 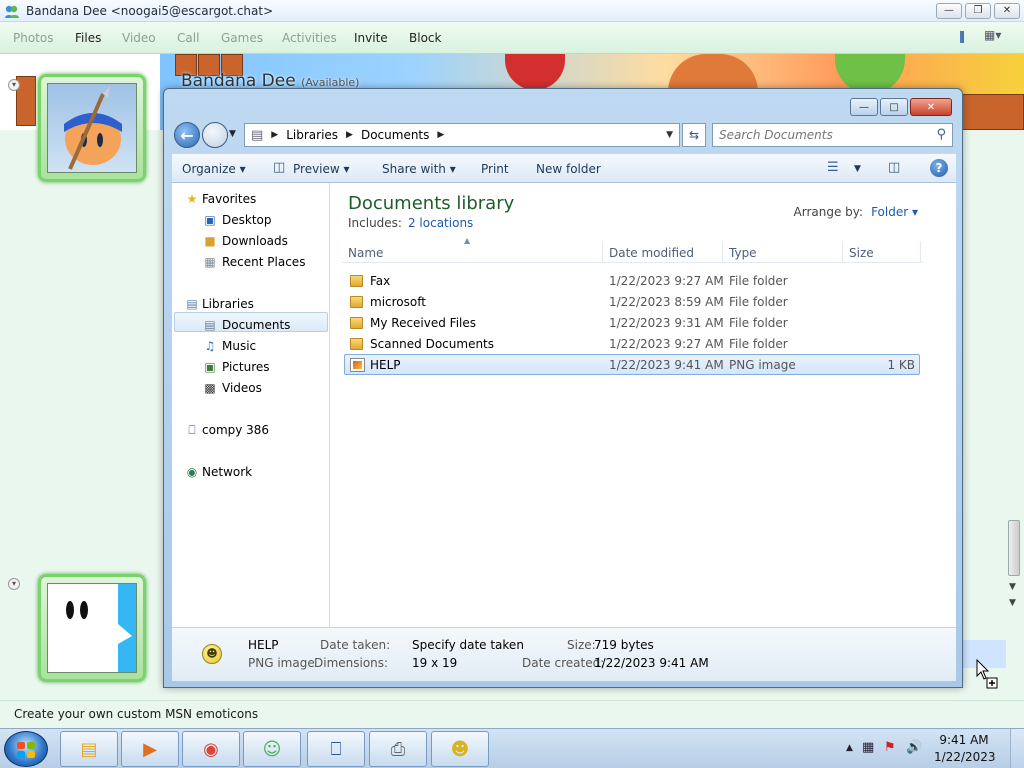 I want to click on msn-history-scrollbar: ▼ ▼, so click(x=1014, y=370).